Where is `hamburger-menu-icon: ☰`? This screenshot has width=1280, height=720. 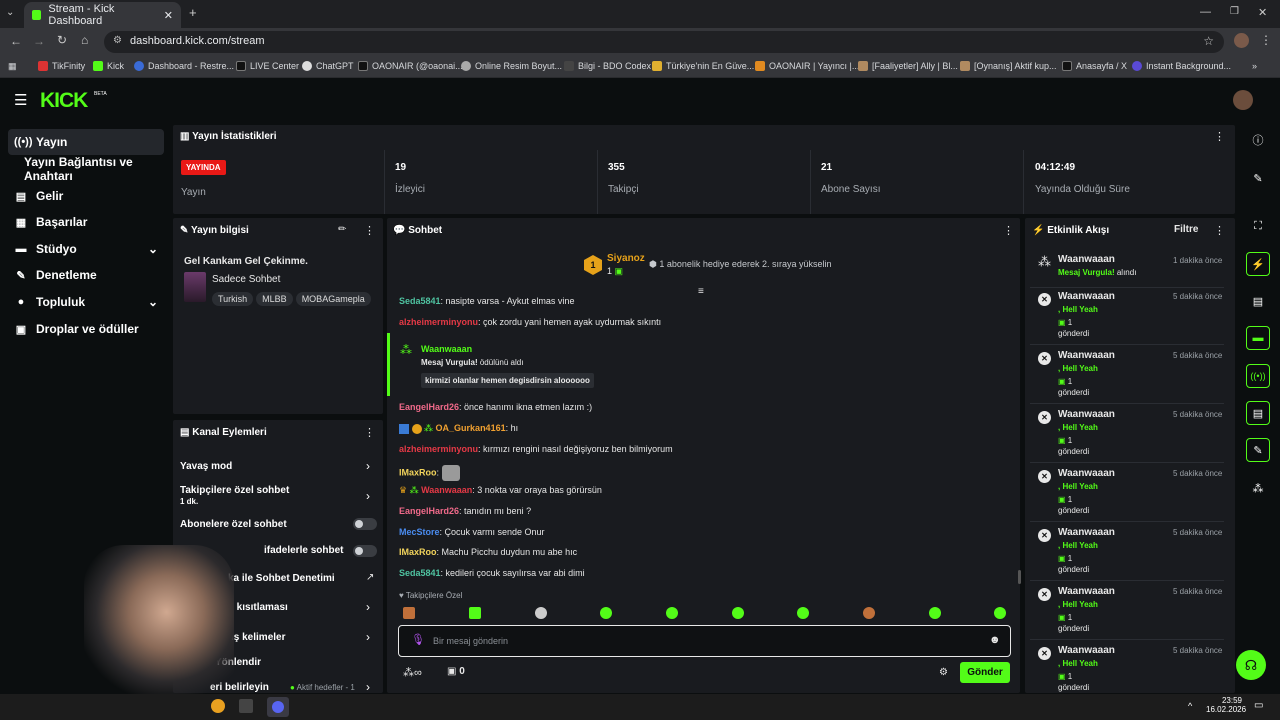 hamburger-menu-icon: ☰ is located at coordinates (20, 100).